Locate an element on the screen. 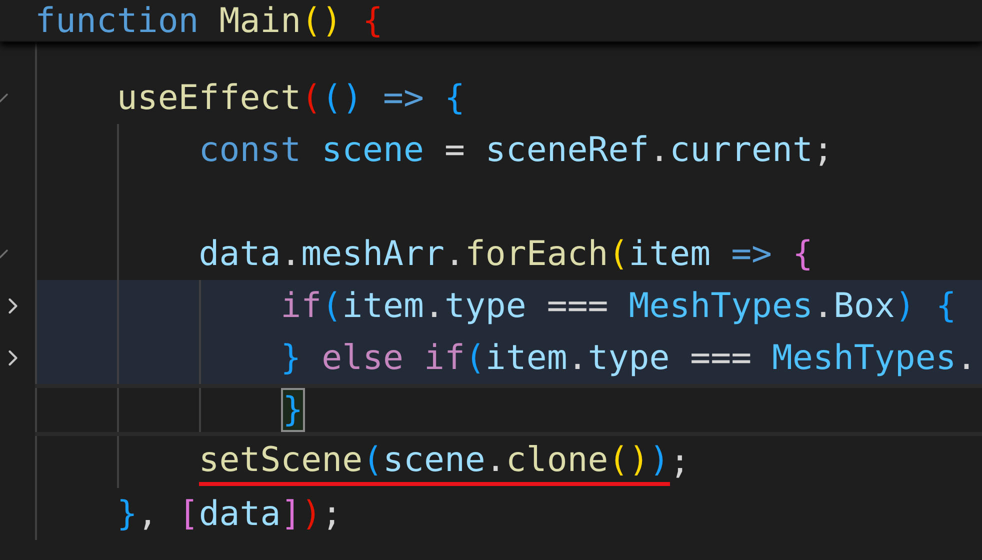  code-line: function Main() { is located at coordinates (209, 20).